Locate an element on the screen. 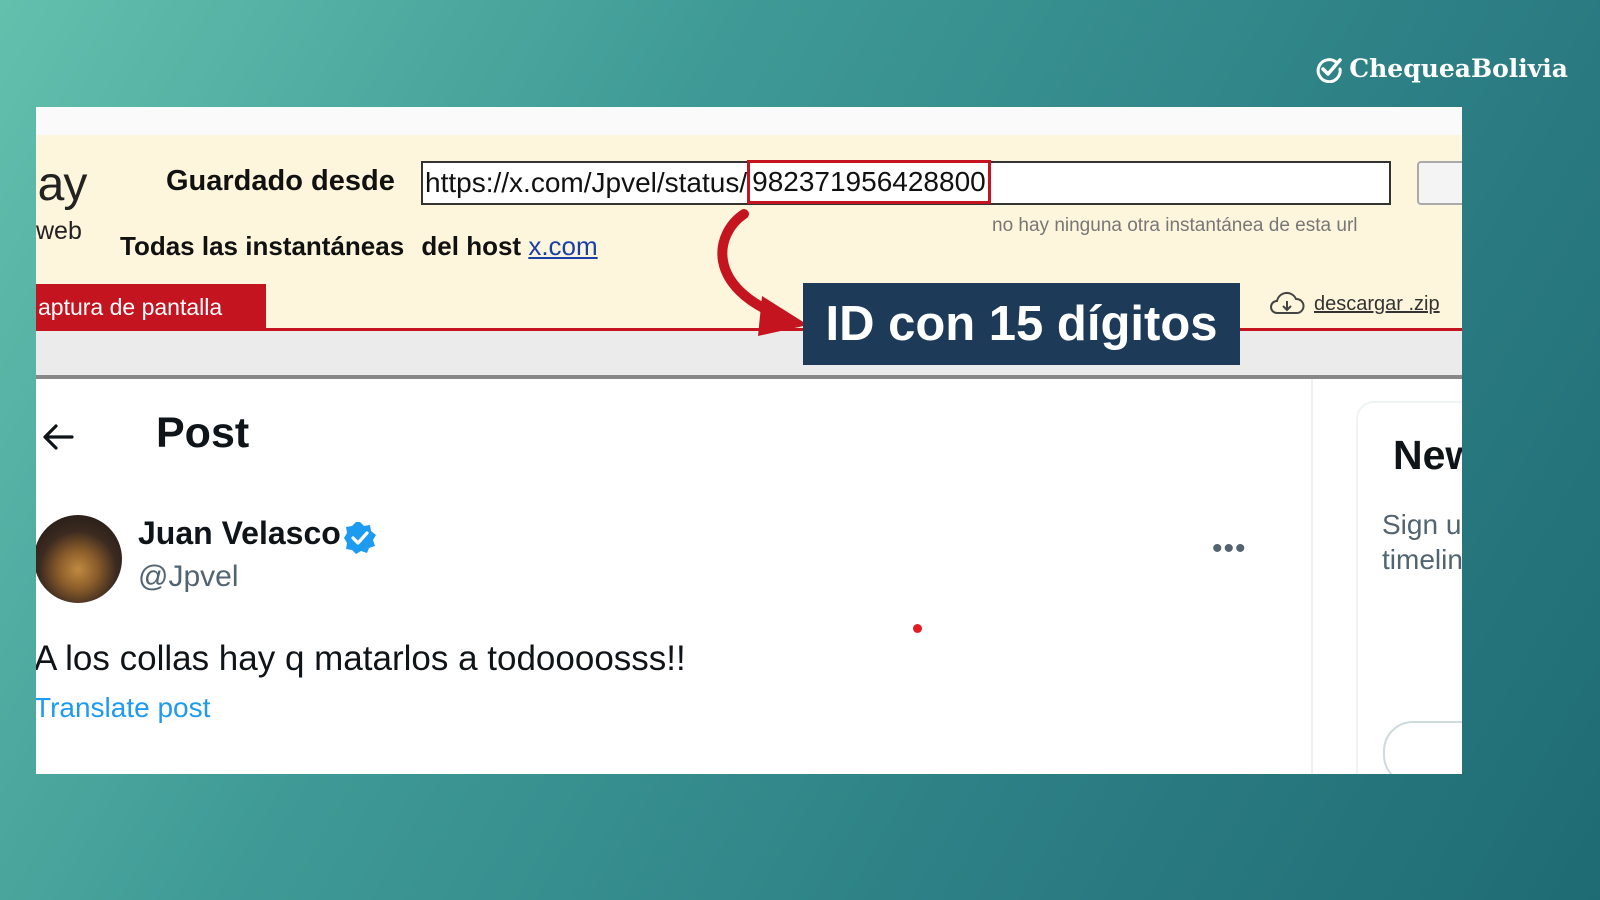 The width and height of the screenshot is (1600, 900). panel-text: Sign u timelin is located at coordinates (1422, 542).